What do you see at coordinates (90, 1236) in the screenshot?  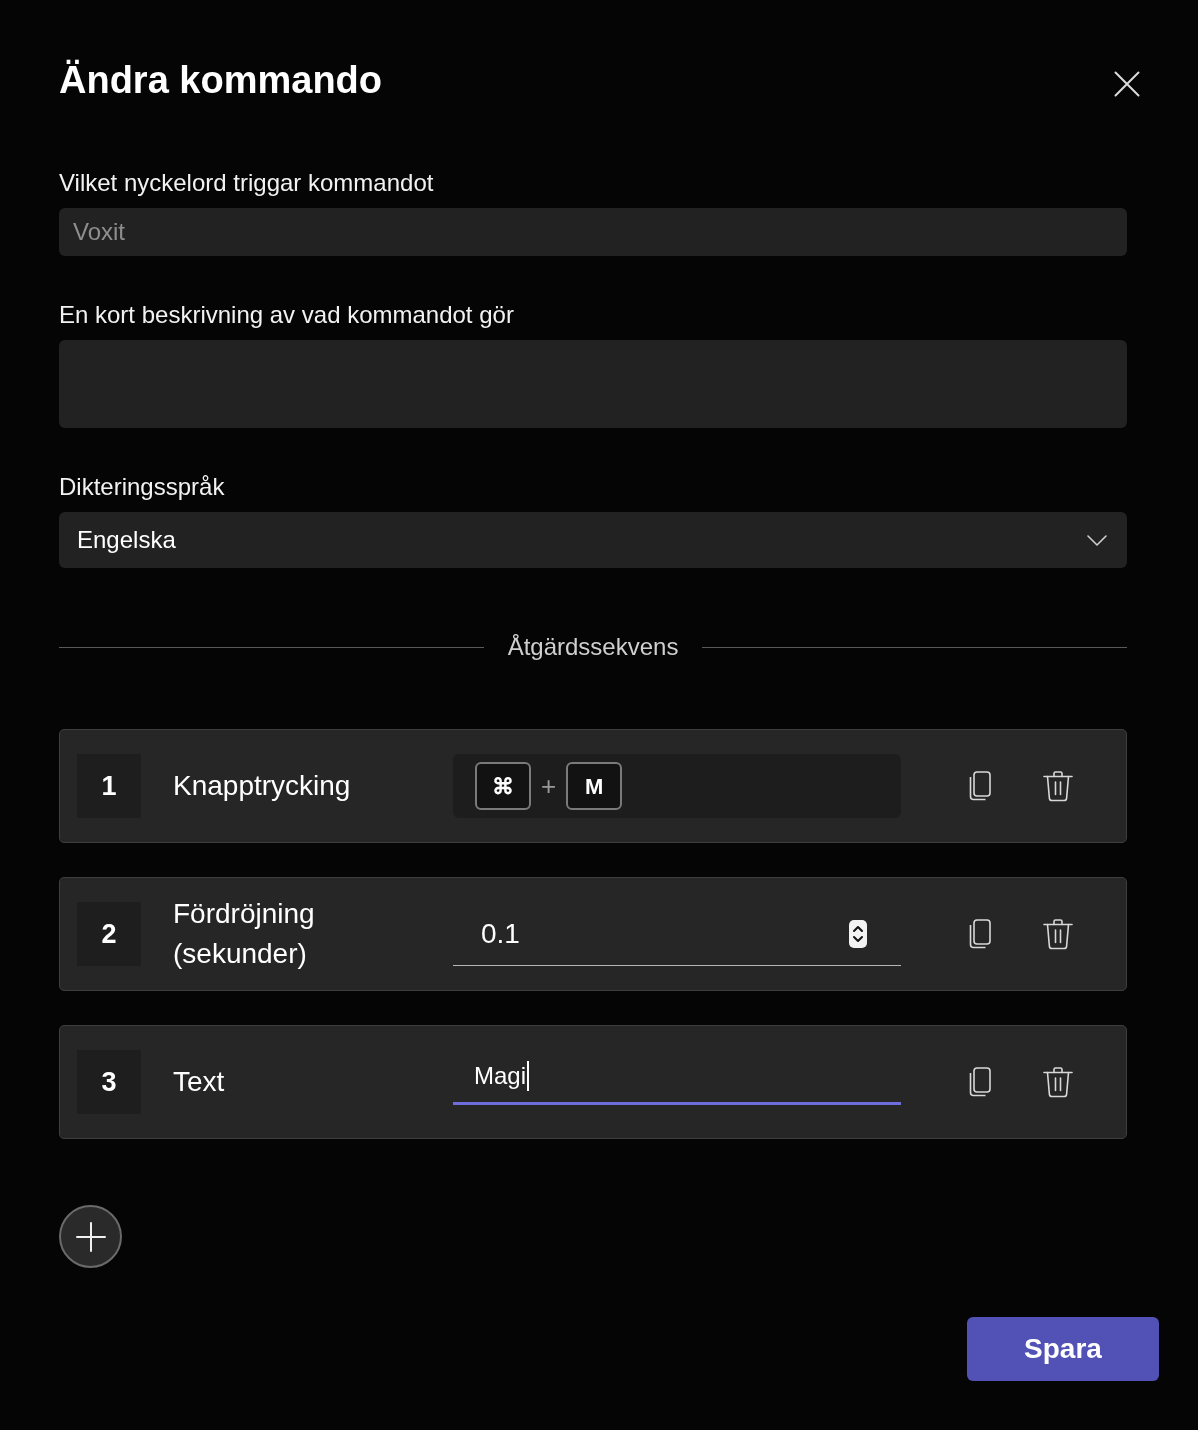 I see `plus-icon` at bounding box center [90, 1236].